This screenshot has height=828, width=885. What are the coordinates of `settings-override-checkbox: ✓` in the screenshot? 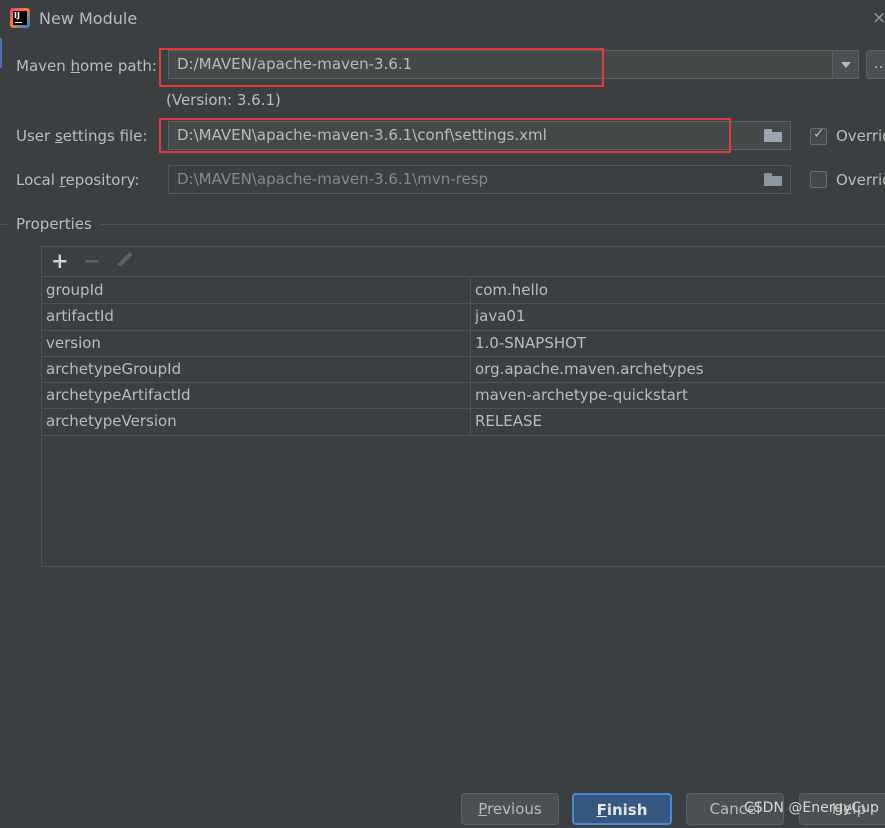 It's located at (818, 135).